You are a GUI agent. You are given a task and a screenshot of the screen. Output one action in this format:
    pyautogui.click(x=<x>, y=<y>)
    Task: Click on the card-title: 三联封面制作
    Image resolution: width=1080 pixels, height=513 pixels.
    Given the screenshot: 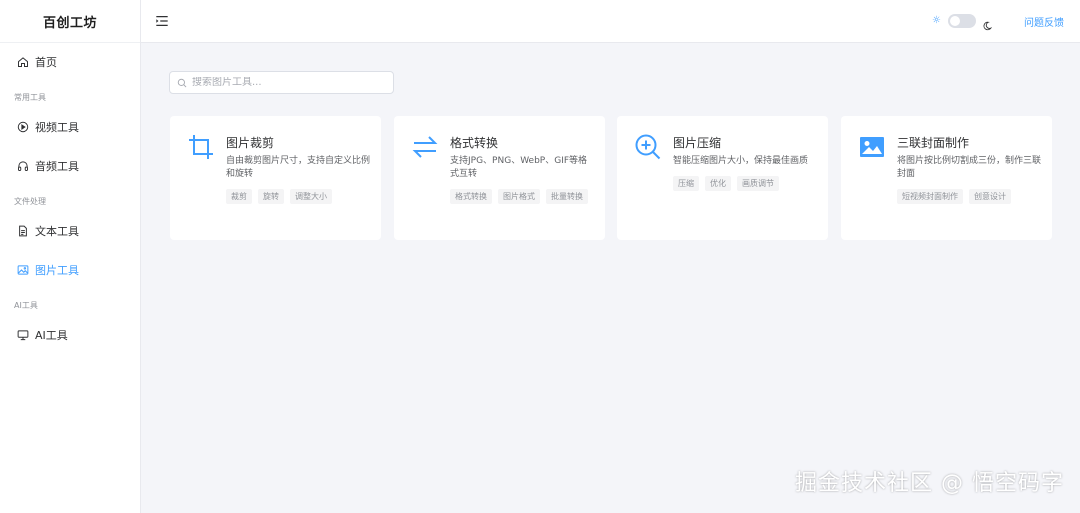 What is the action you would take?
    pyautogui.click(x=933, y=143)
    